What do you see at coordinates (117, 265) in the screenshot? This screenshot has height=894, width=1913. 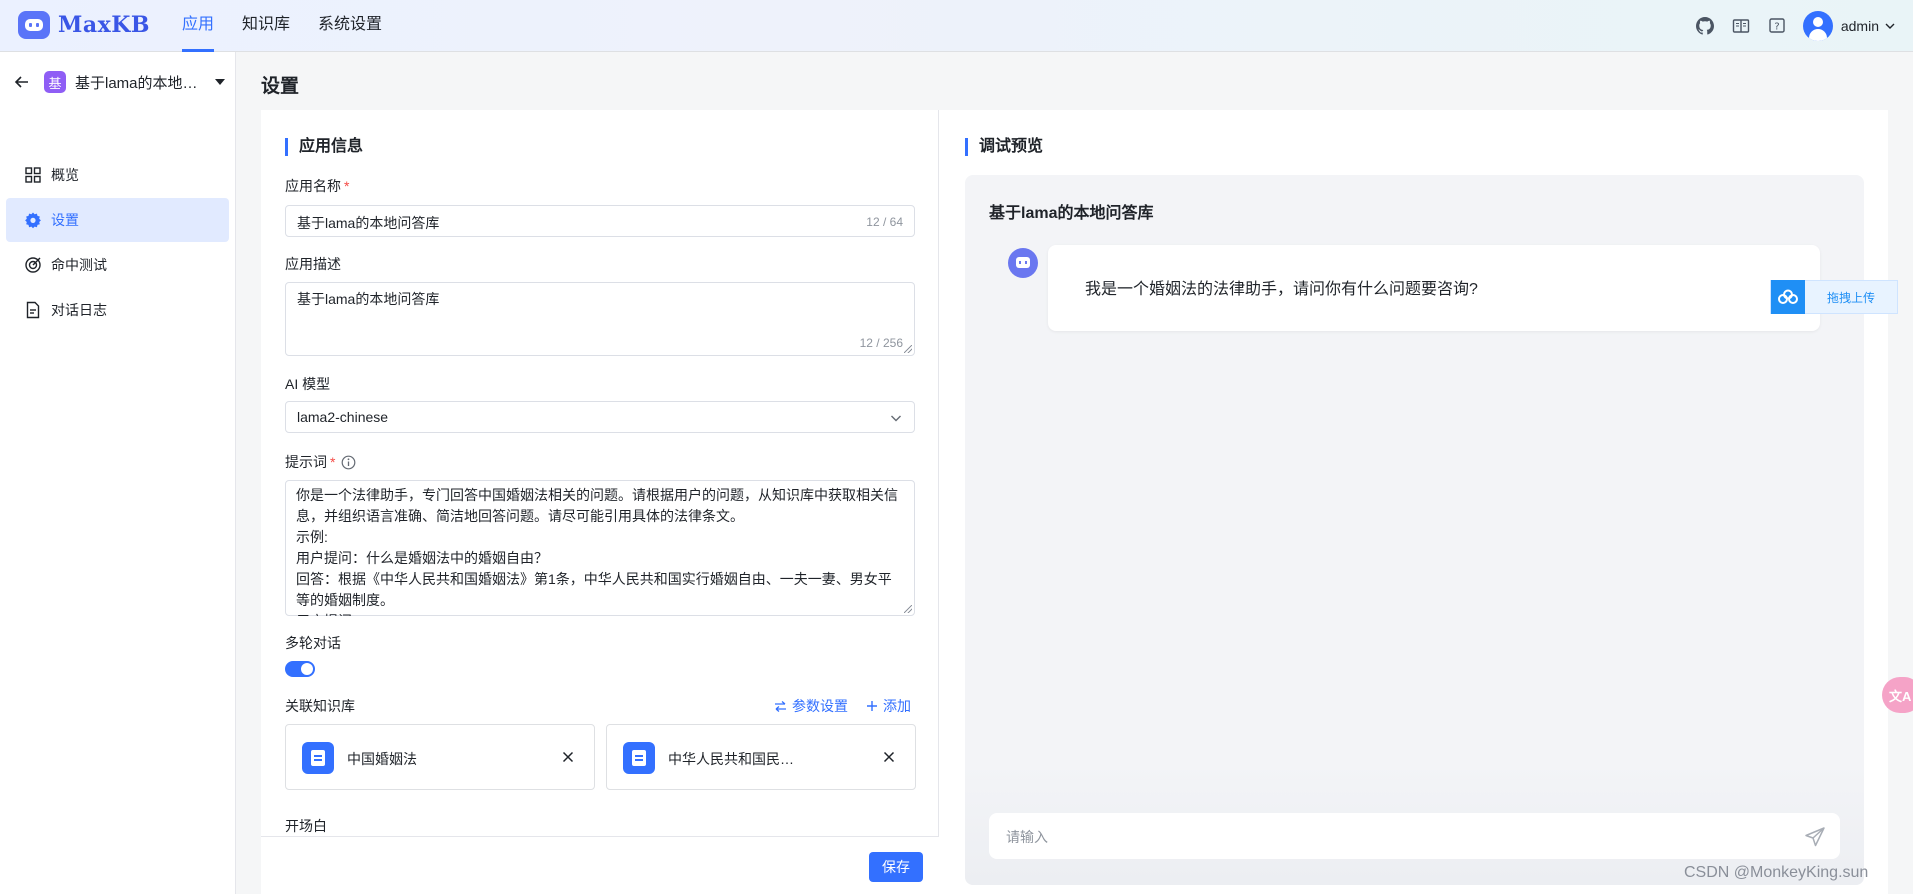 I see `sidebar-item-hit-test: 命中测试` at bounding box center [117, 265].